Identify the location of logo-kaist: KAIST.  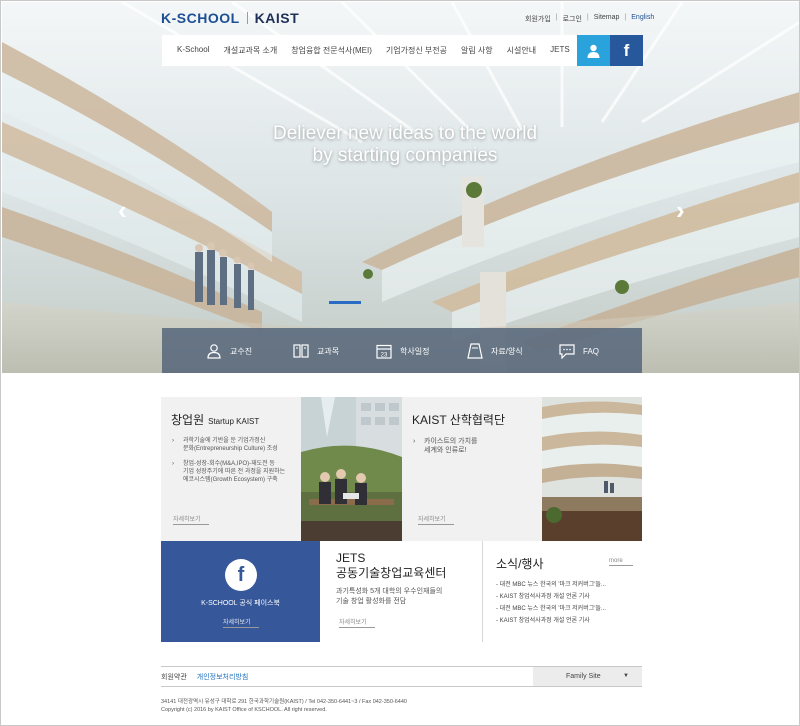
(277, 18).